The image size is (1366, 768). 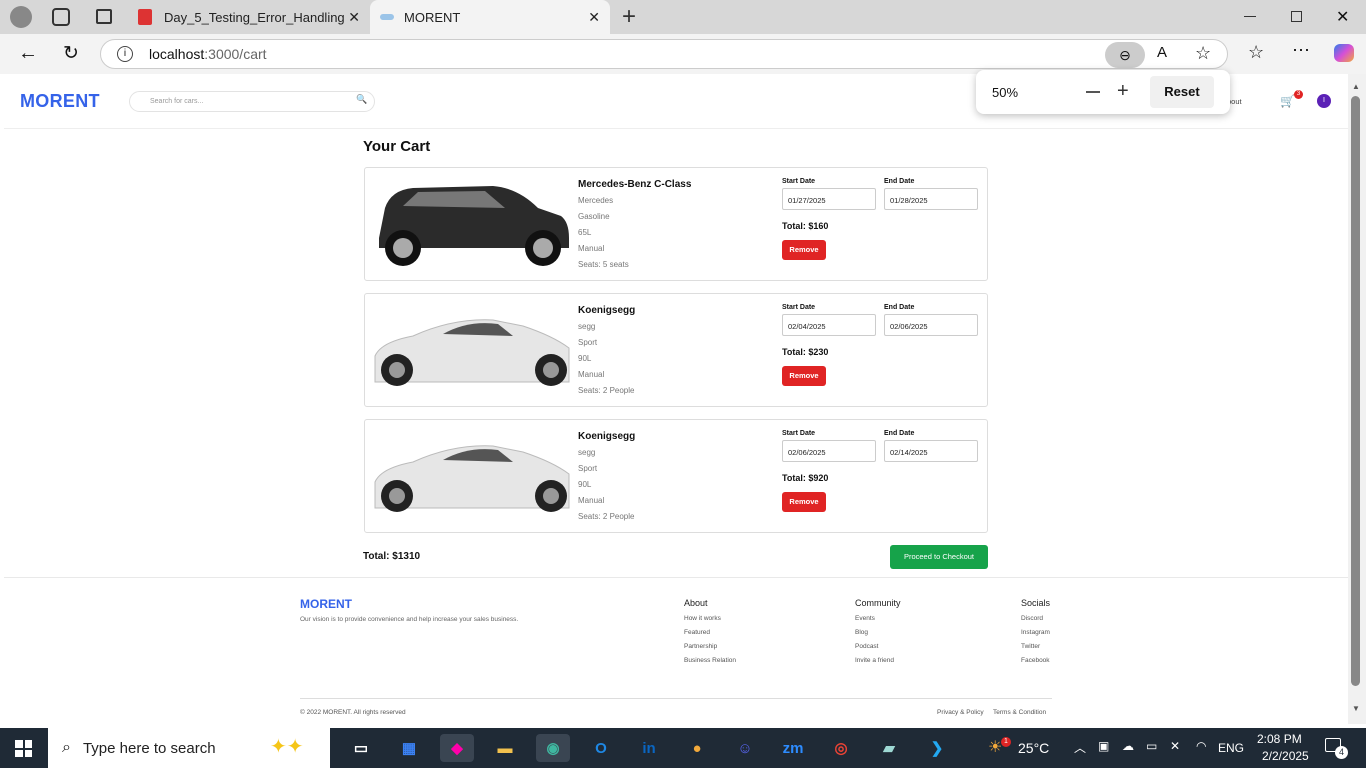 What do you see at coordinates (931, 325) in the screenshot?
I see `end-date-input: 02/06/2025` at bounding box center [931, 325].